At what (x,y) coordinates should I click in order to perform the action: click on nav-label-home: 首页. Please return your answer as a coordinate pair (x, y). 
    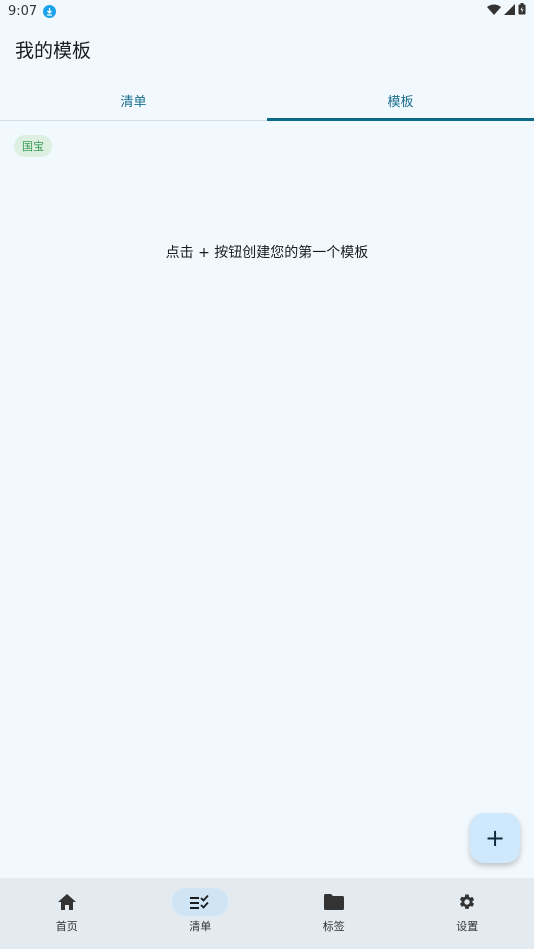
    Looking at the image, I should click on (66, 926).